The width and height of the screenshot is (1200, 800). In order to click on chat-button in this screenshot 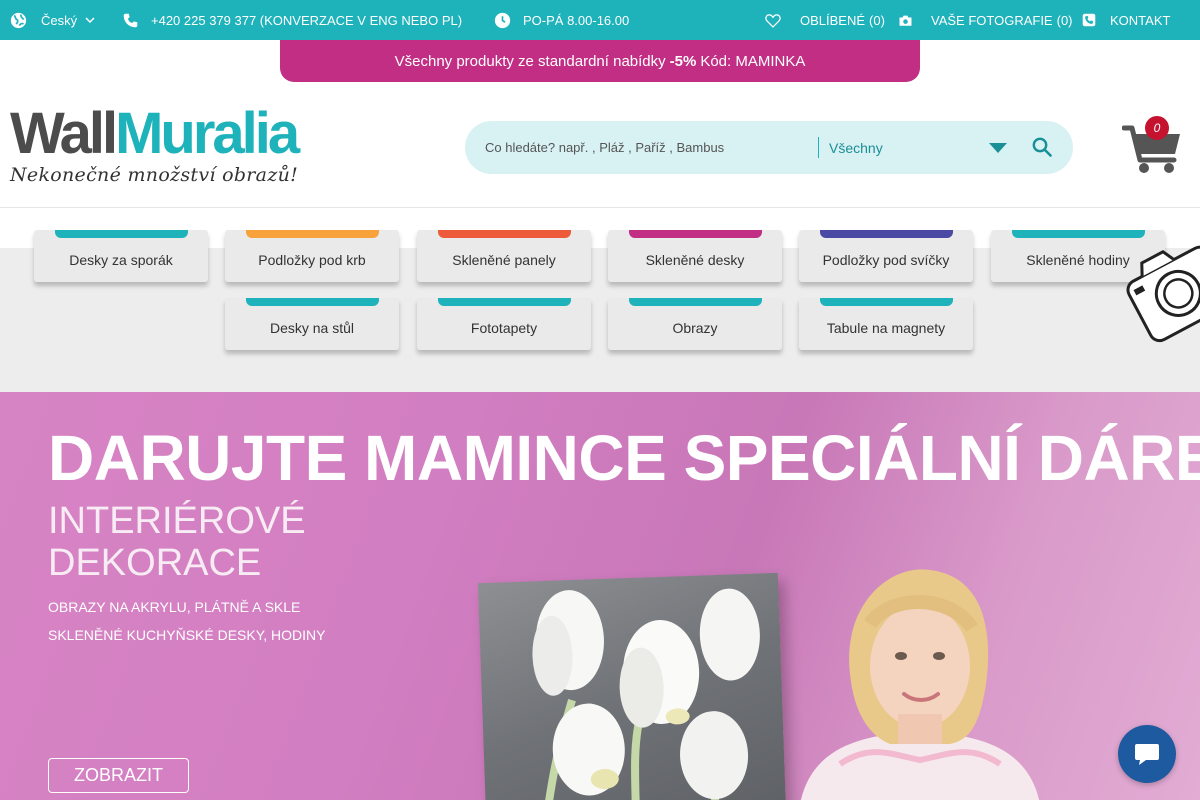, I will do `click(1147, 754)`.